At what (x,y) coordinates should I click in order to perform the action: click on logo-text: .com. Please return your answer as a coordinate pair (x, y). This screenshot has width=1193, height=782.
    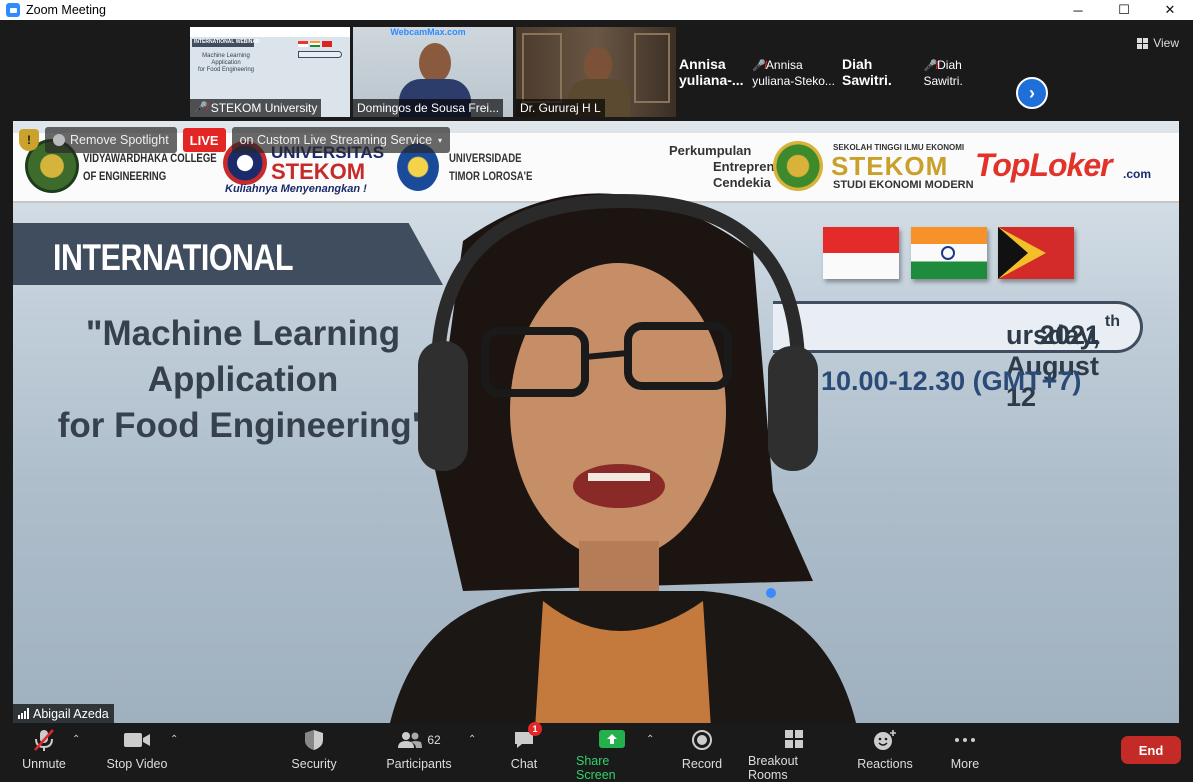
    Looking at the image, I should click on (1137, 174).